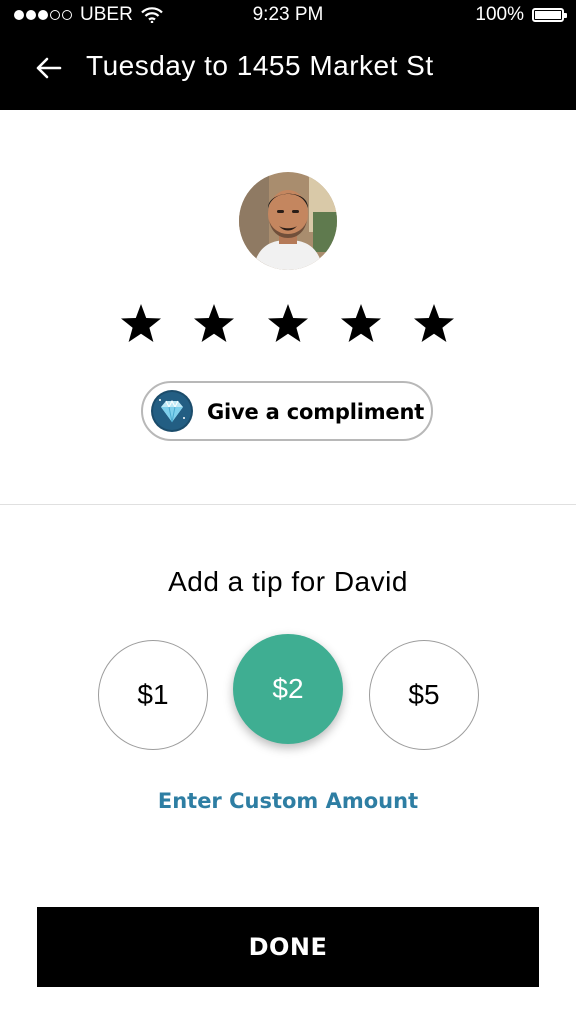 This screenshot has height=1024, width=576. What do you see at coordinates (549, 15) in the screenshot?
I see `battery-icon` at bounding box center [549, 15].